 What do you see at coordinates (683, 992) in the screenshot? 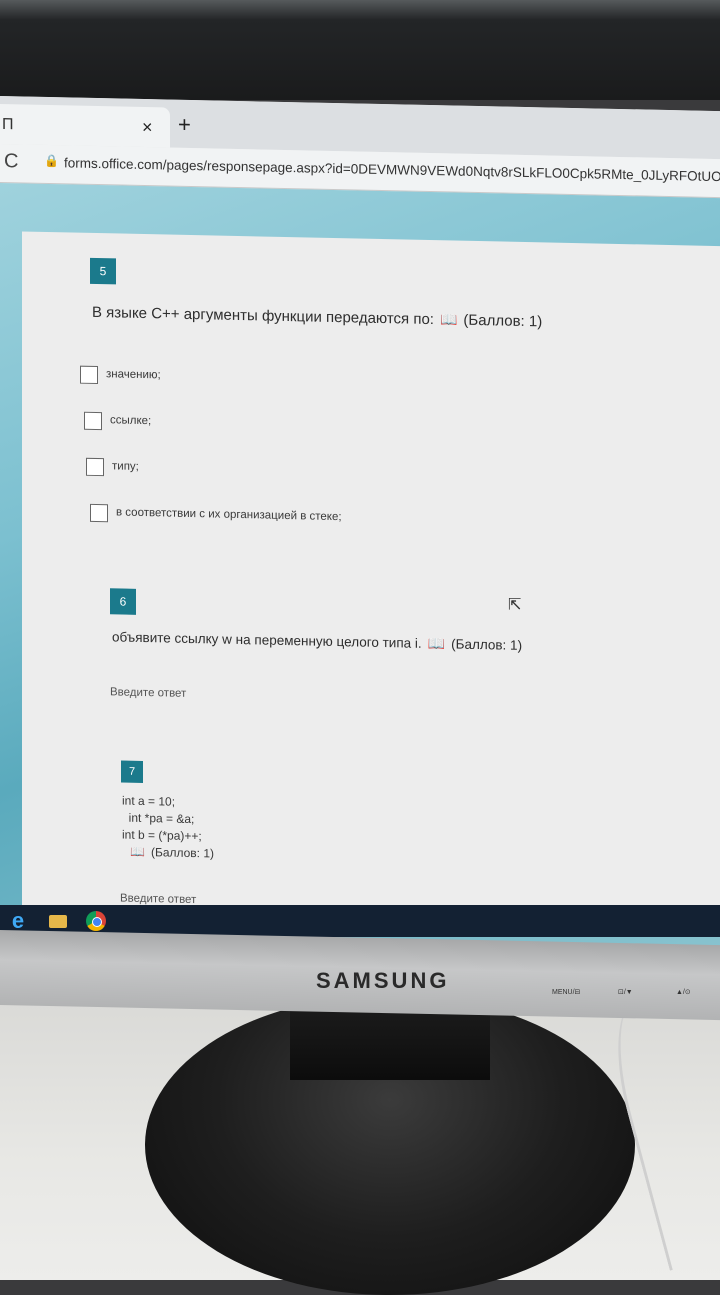
I see `monitor-power-button: ▲/⊙` at bounding box center [683, 992].